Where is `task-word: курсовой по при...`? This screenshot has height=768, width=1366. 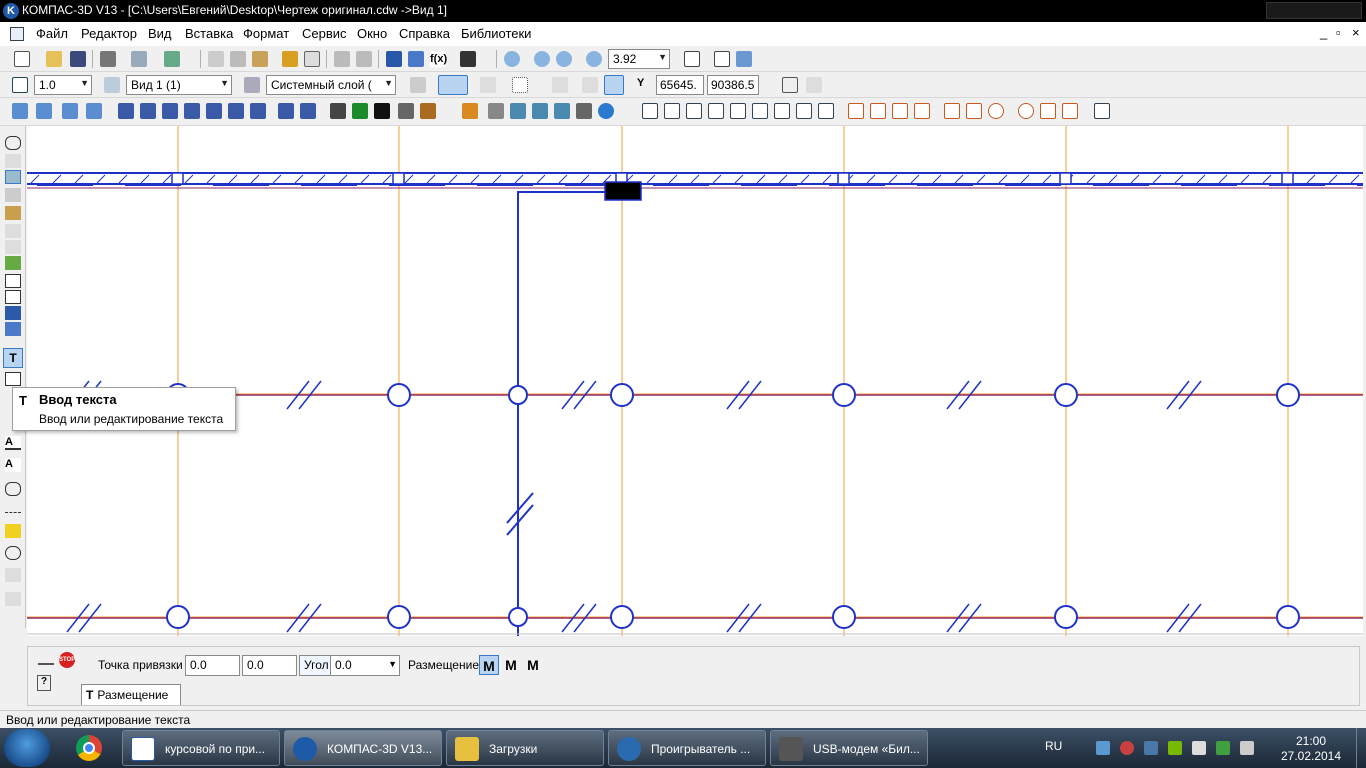 task-word: курсовой по при... is located at coordinates (201, 748).